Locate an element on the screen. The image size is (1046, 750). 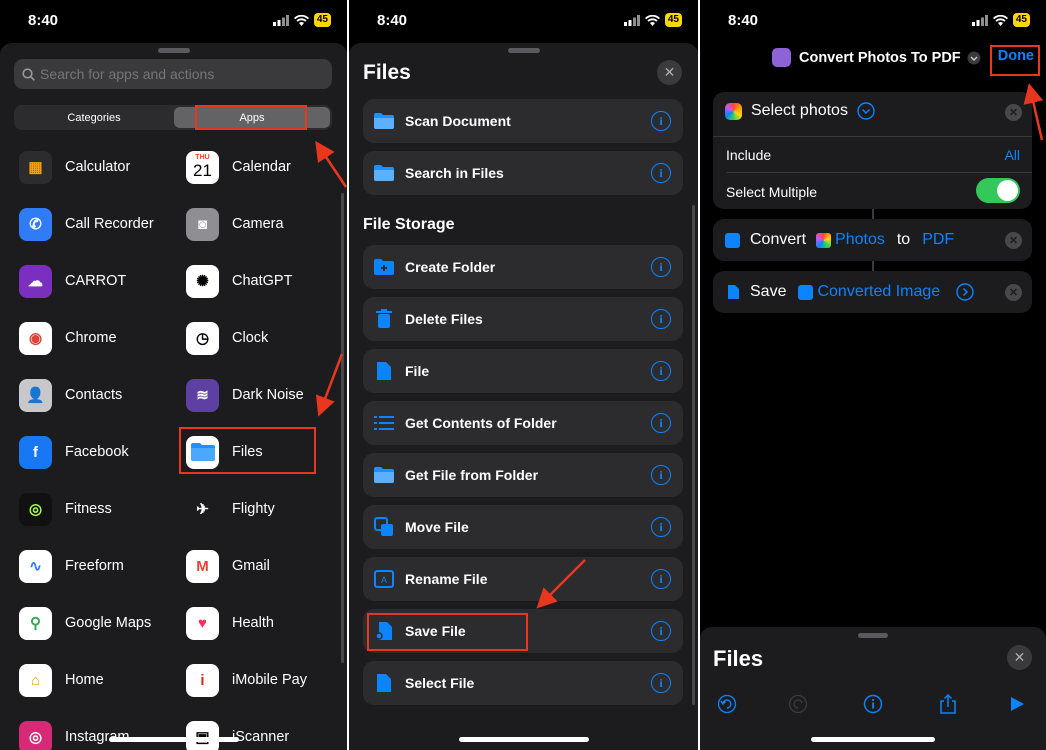
app-item-instagram: ◎ Instagram is located at coordinates (74, 733).